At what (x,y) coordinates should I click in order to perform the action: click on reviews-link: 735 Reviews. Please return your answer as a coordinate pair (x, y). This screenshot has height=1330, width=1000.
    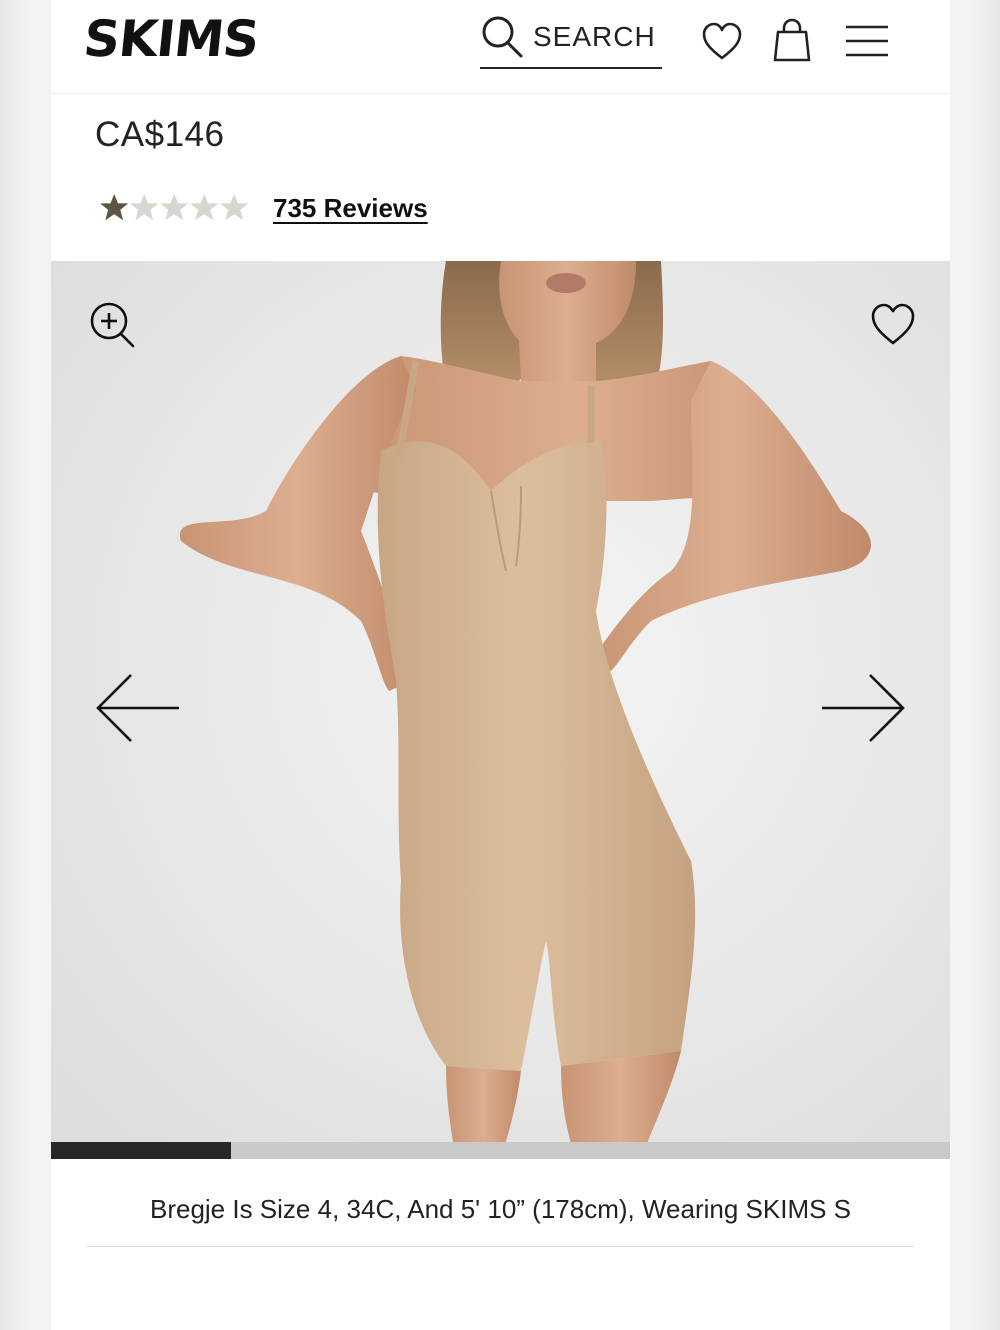
    Looking at the image, I should click on (350, 208).